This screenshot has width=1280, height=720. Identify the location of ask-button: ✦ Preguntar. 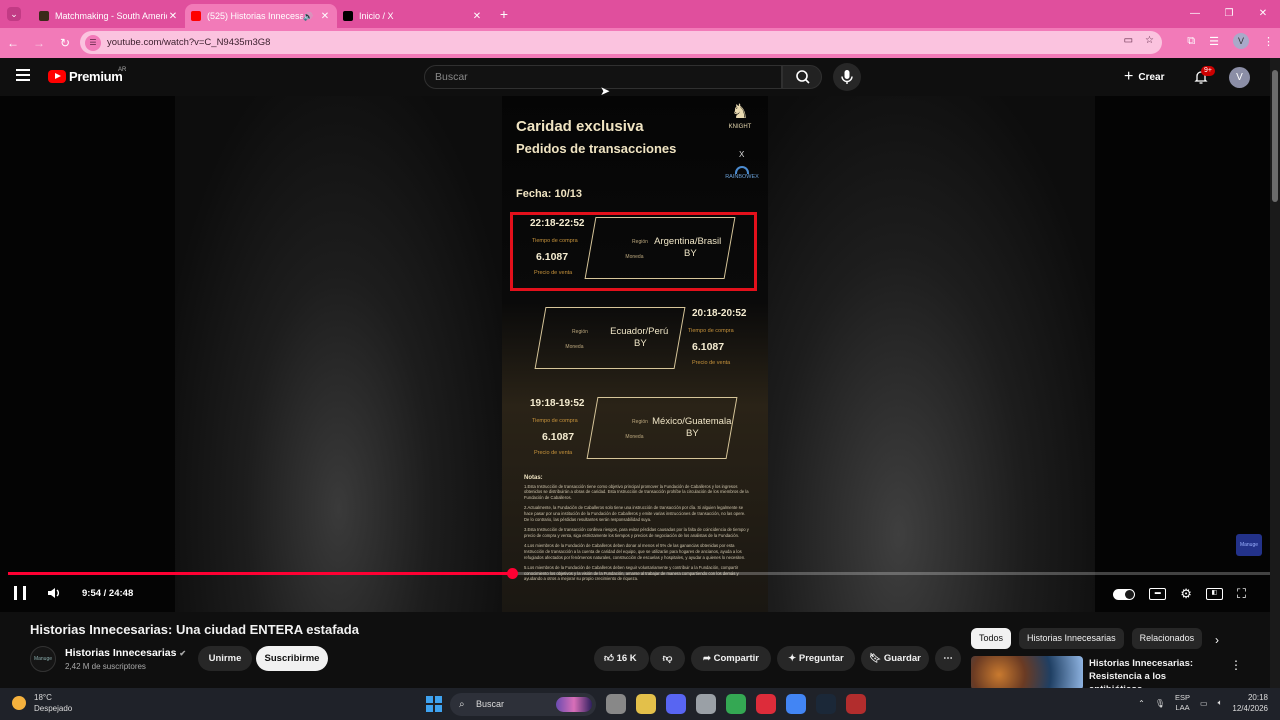
(816, 658).